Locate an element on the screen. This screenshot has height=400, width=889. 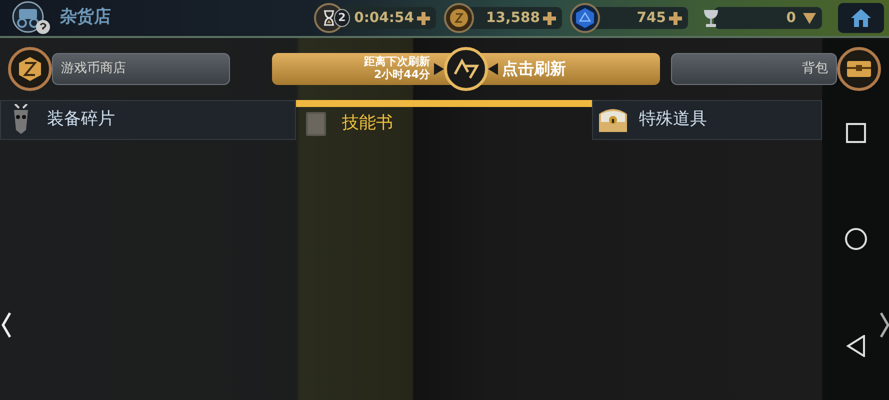
resource-value: 0:04:54 is located at coordinates (384, 18).